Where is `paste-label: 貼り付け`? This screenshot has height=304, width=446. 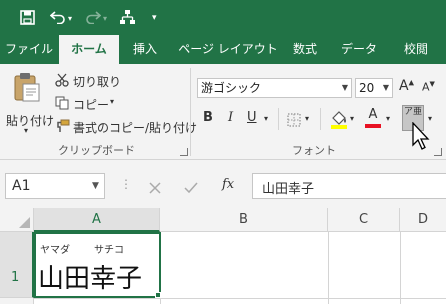 paste-label: 貼り付け is located at coordinates (30, 121).